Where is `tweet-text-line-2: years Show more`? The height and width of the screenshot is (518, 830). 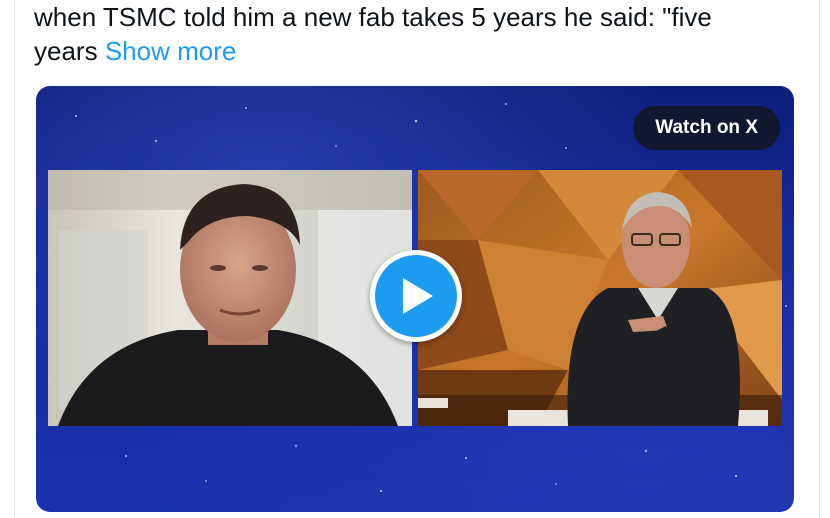 tweet-text-line-2: years Show more is located at coordinates (424, 51).